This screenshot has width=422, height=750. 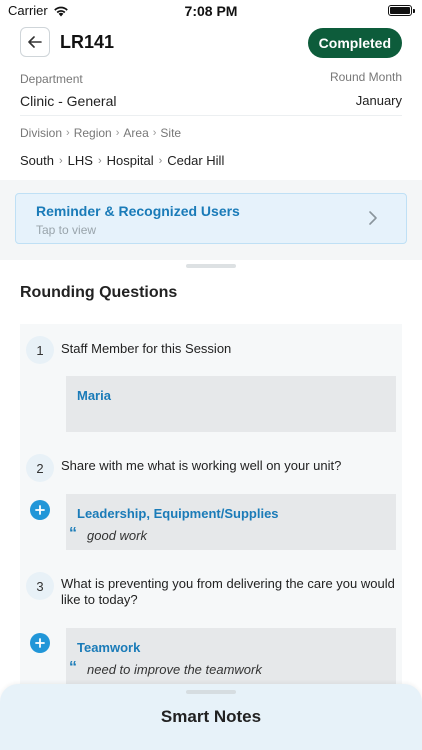 What do you see at coordinates (211, 44) in the screenshot?
I see `header: LR141 Completed` at bounding box center [211, 44].